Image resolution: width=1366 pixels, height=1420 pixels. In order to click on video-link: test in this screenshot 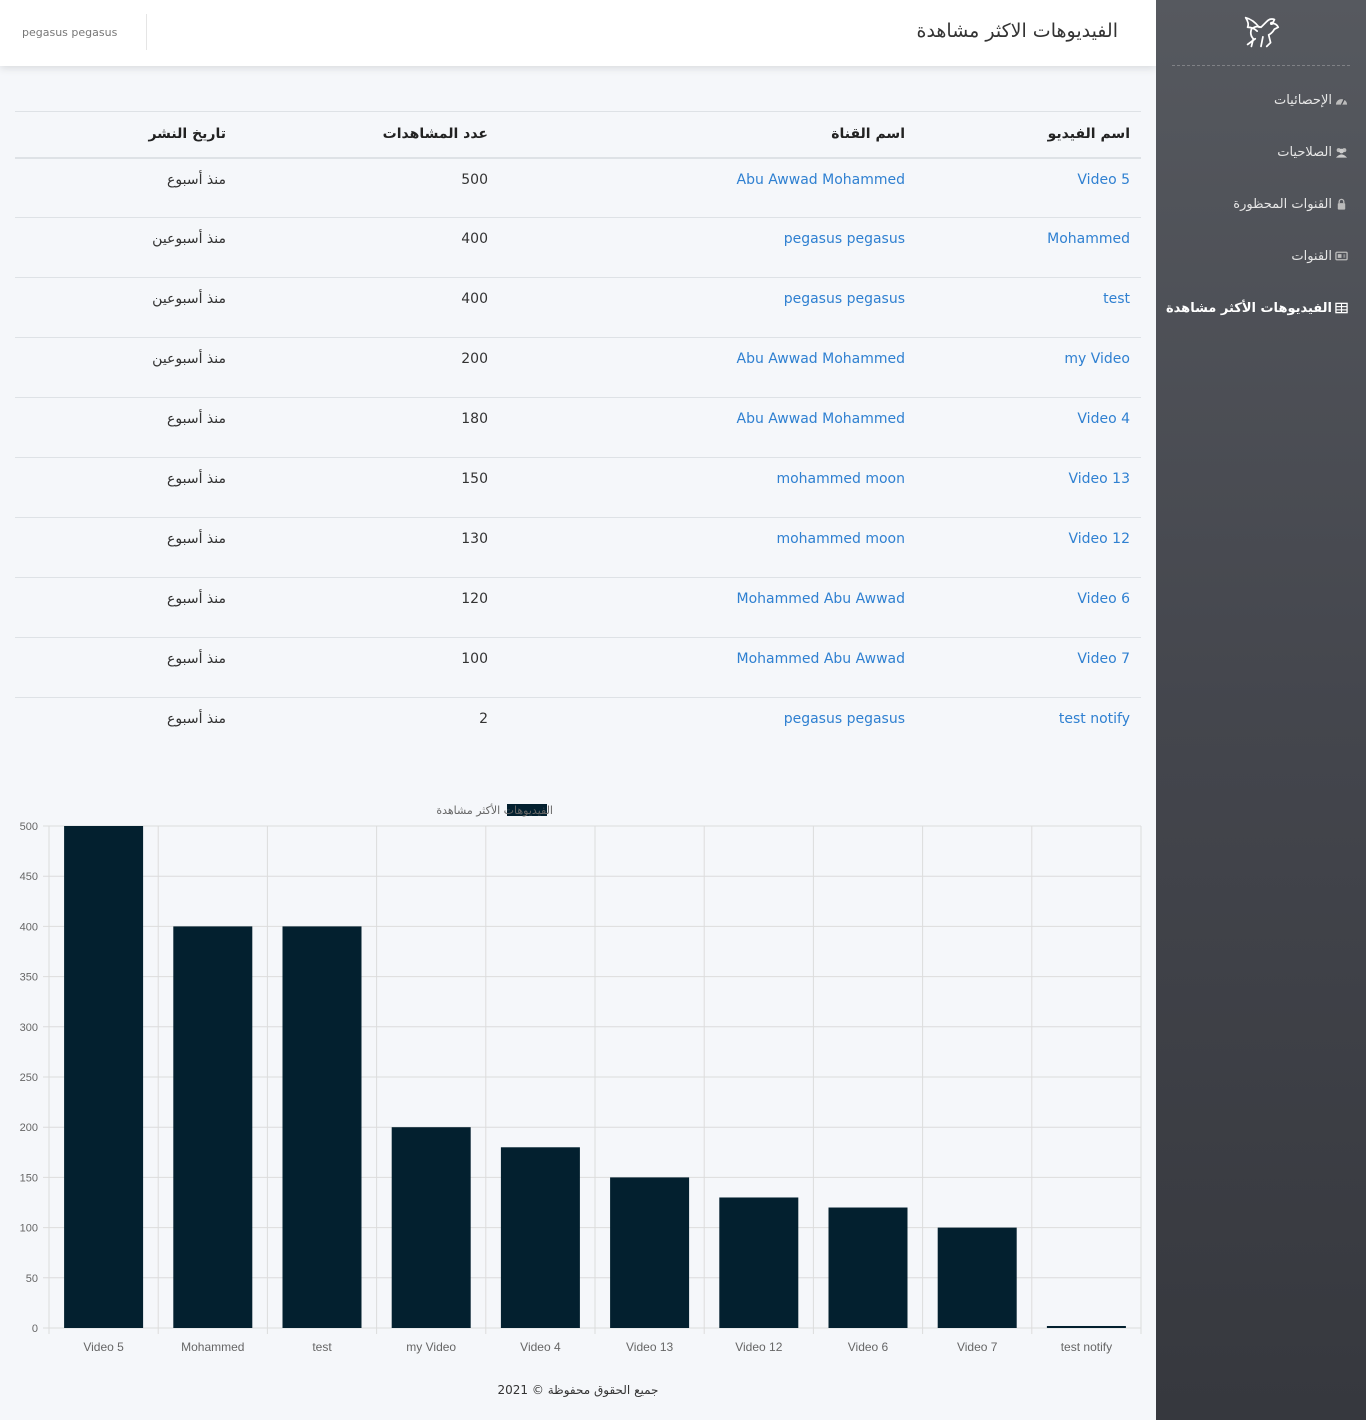, I will do `click(1028, 308)`.